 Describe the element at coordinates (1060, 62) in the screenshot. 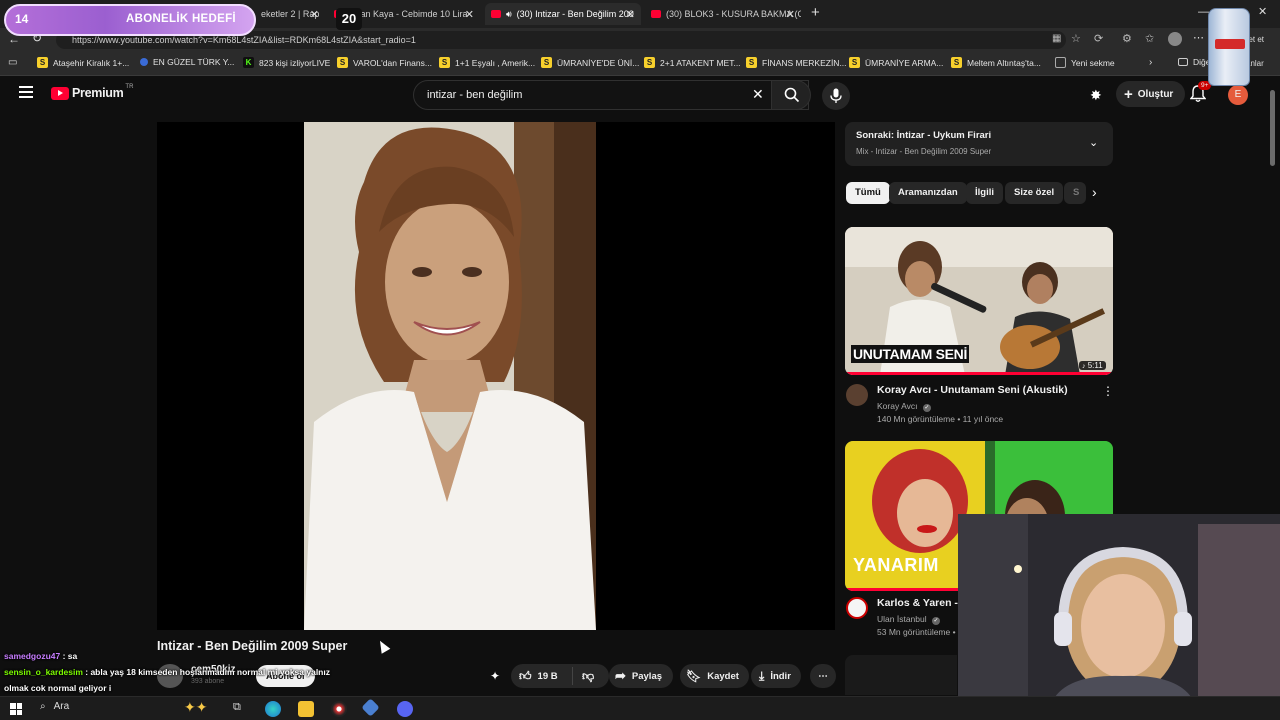

I see `new-tab-favicon-icon` at that location.